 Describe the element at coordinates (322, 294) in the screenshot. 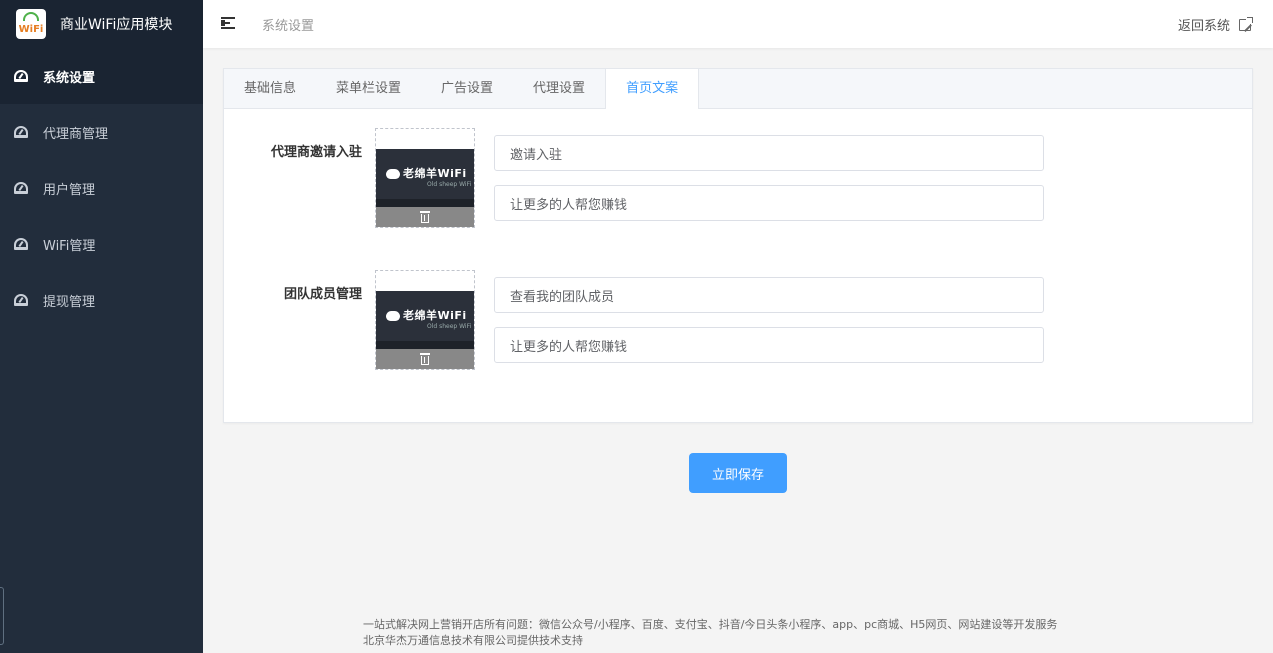

I see `row-label: 团队成员管理` at that location.